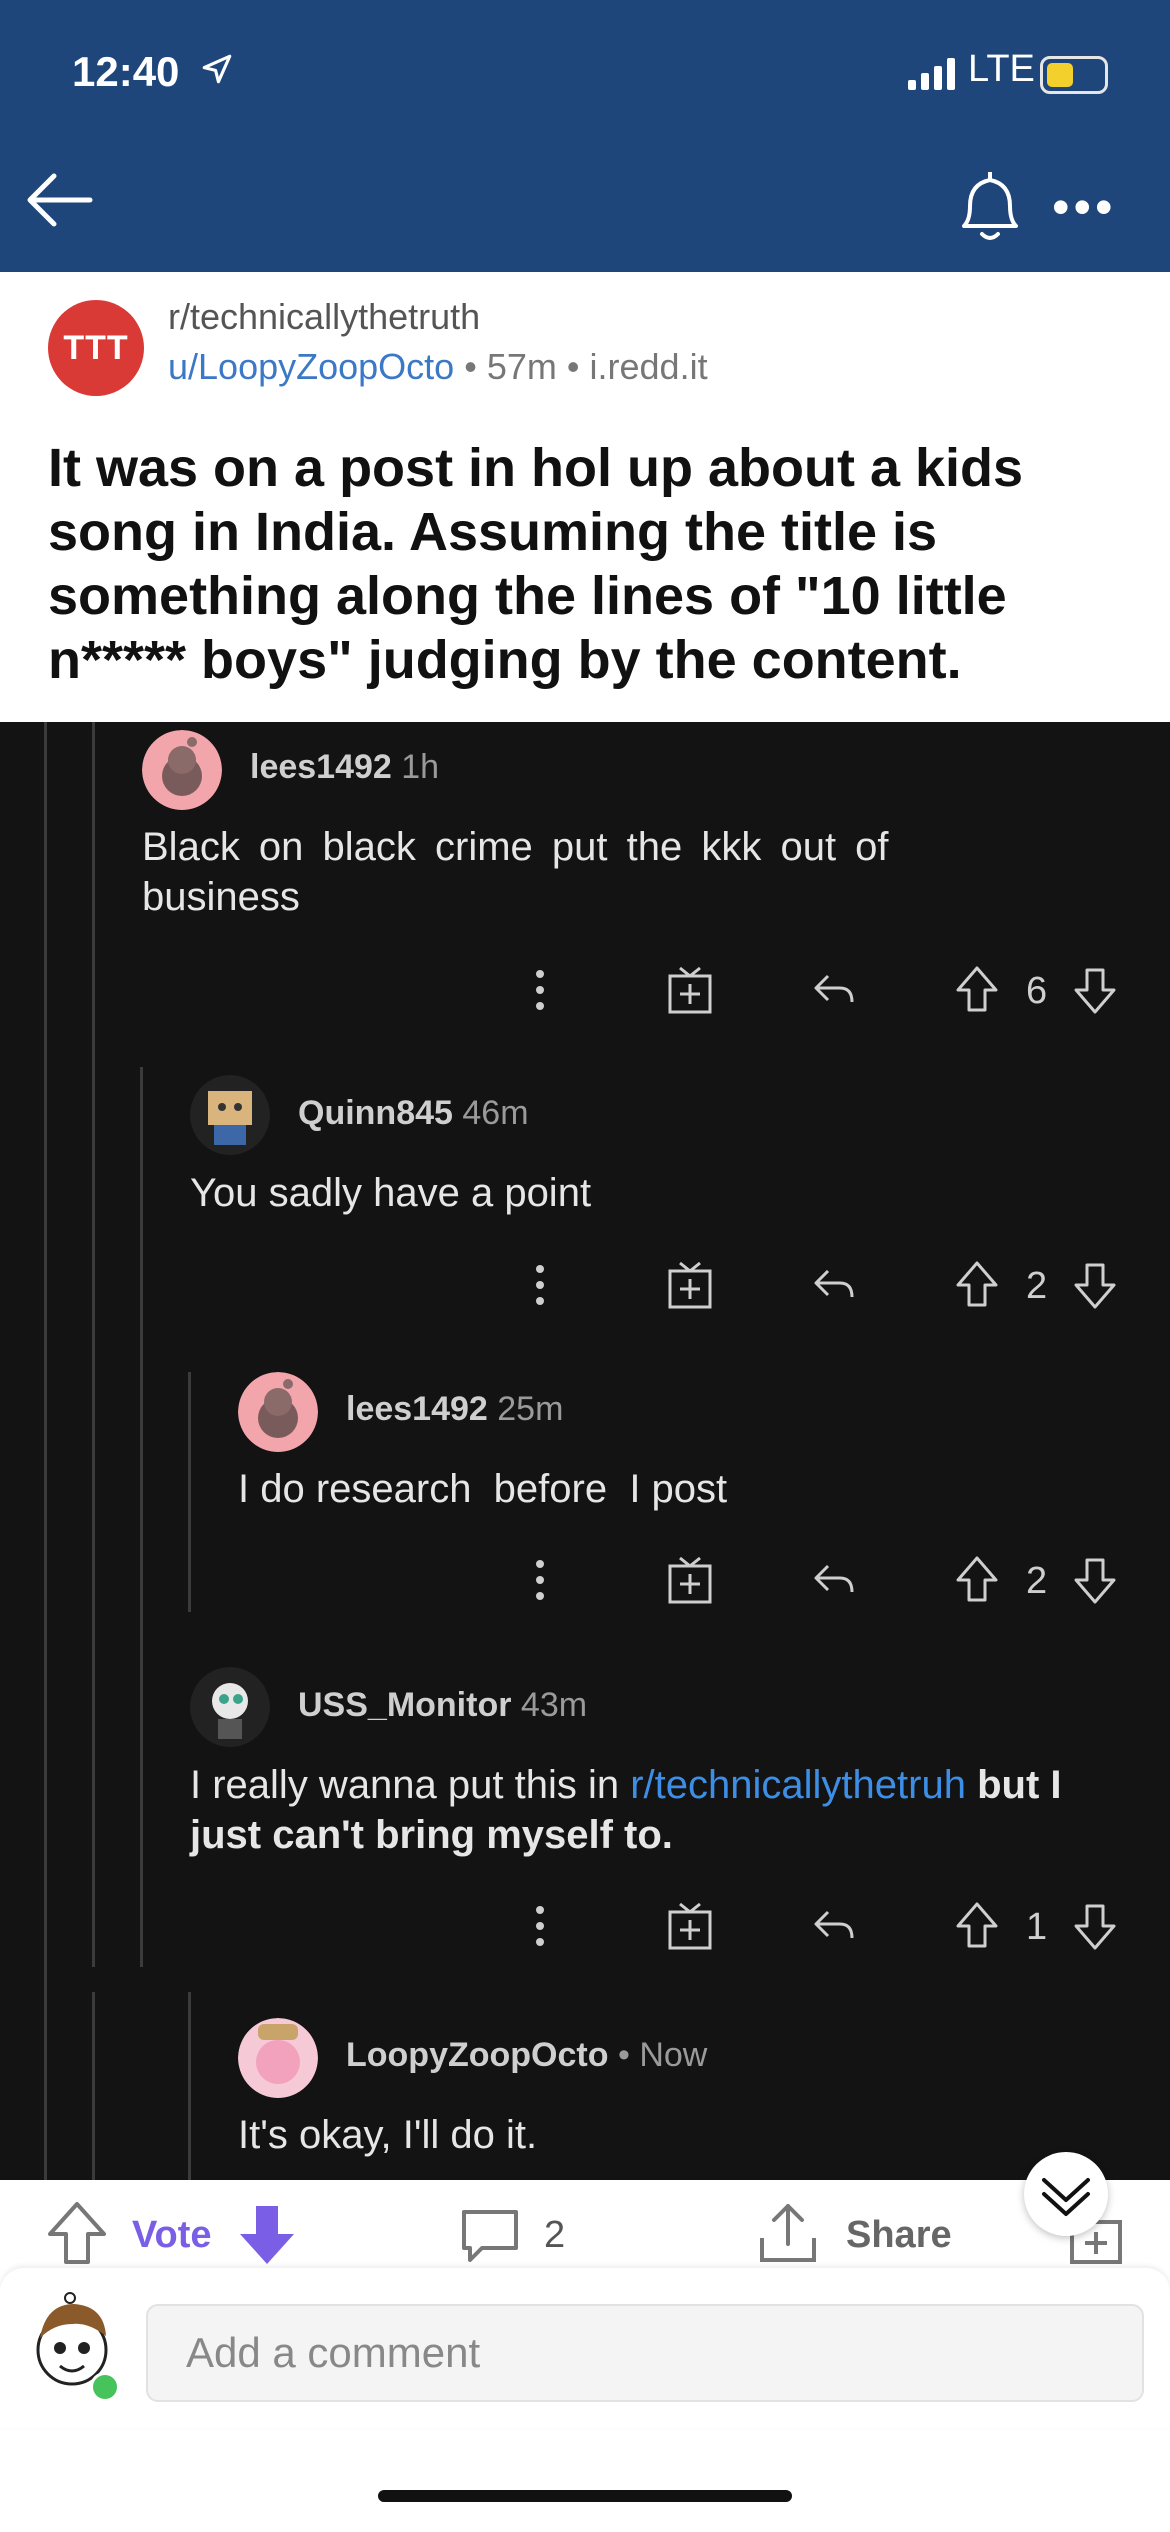 The image size is (1170, 2532). What do you see at coordinates (442, 1705) in the screenshot?
I see `comment-user: USS_Monitor 43m` at bounding box center [442, 1705].